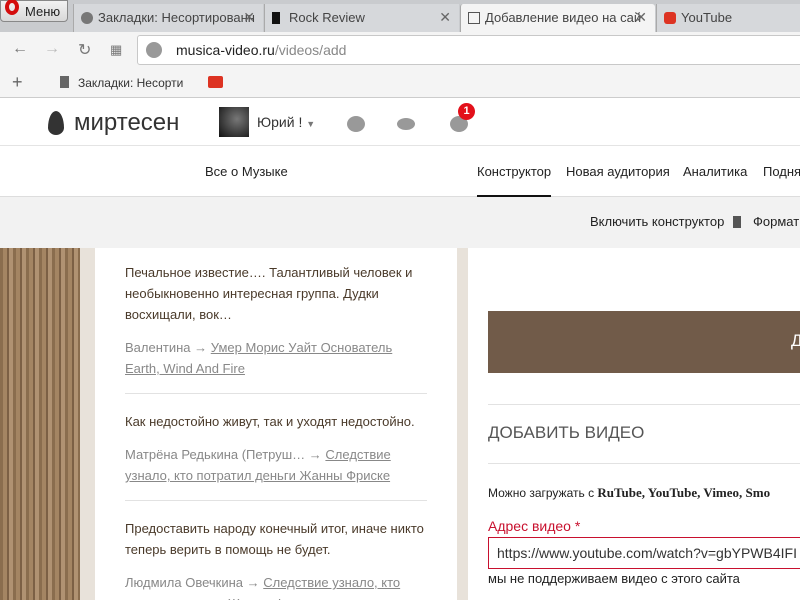 This screenshot has height=600, width=800. I want to click on bookmarks-bar: + Закладки: Несортиро, so click(400, 83).